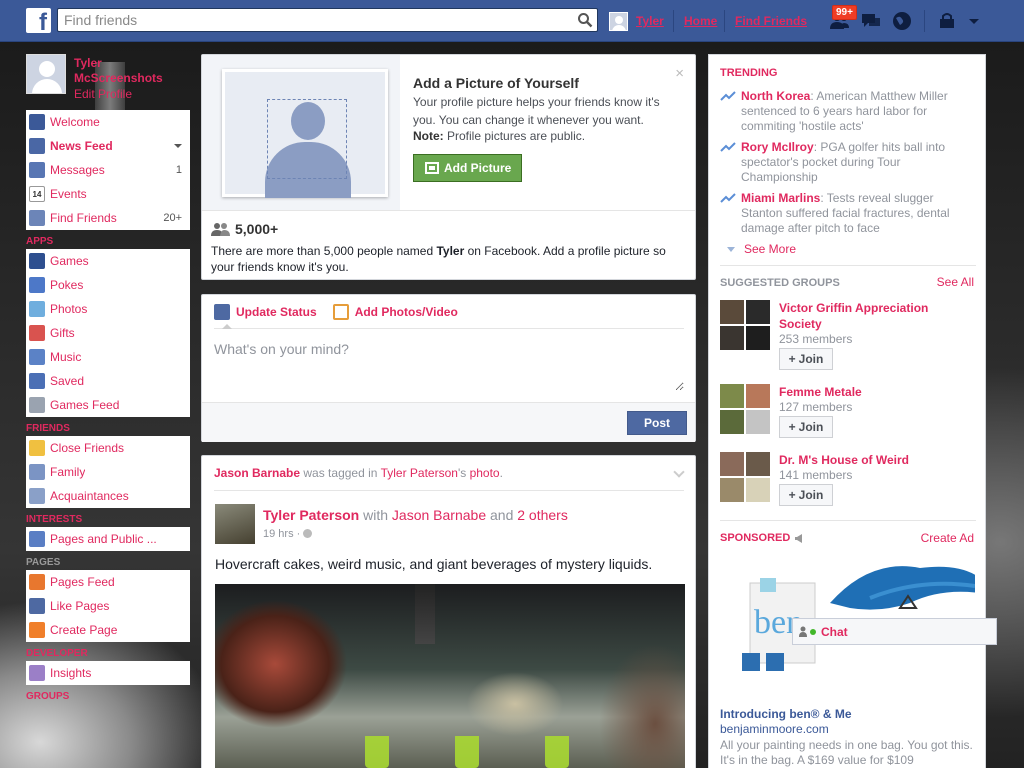  I want to click on profile-name-link: Tyler McScreenshots, so click(129, 71).